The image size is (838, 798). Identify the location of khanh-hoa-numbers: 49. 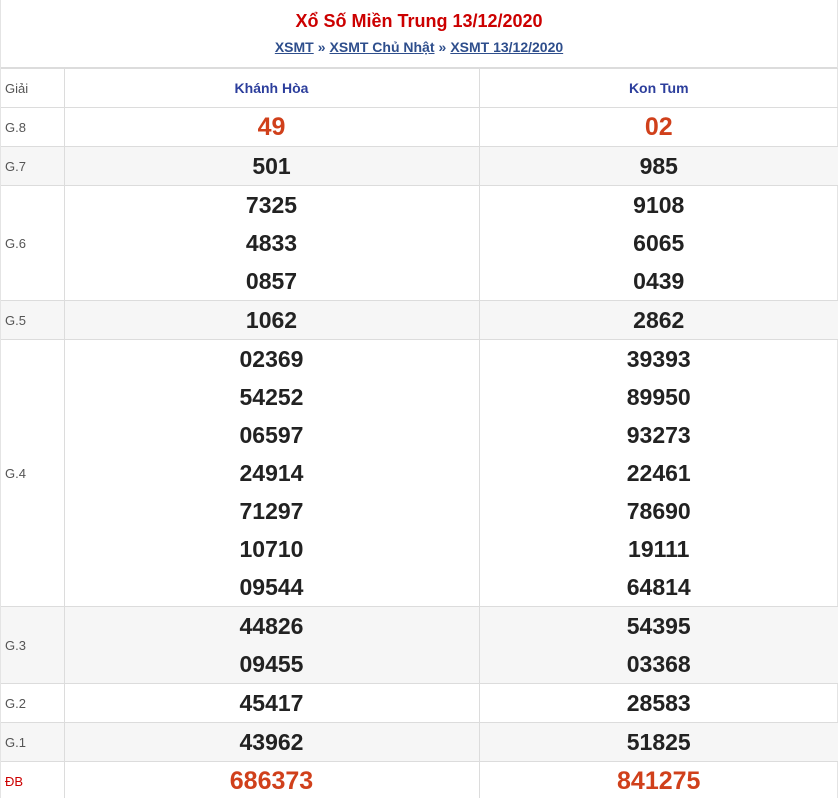
(271, 127).